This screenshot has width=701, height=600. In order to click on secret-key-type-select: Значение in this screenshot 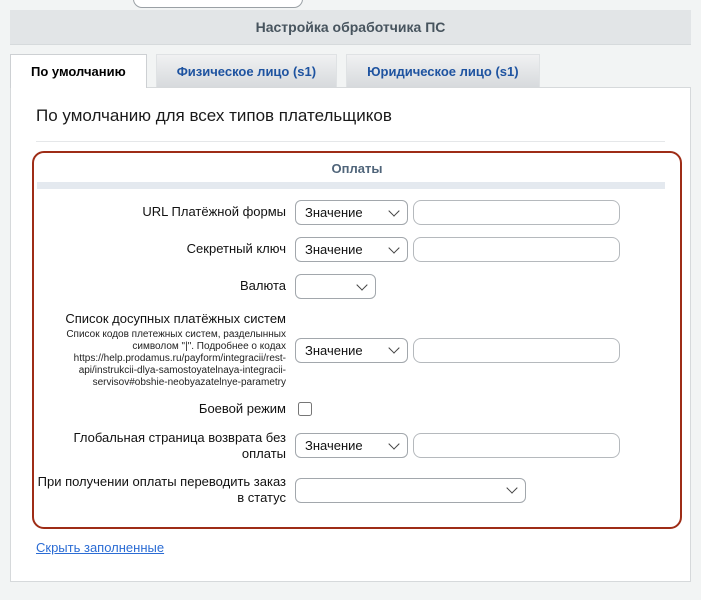, I will do `click(351, 249)`.